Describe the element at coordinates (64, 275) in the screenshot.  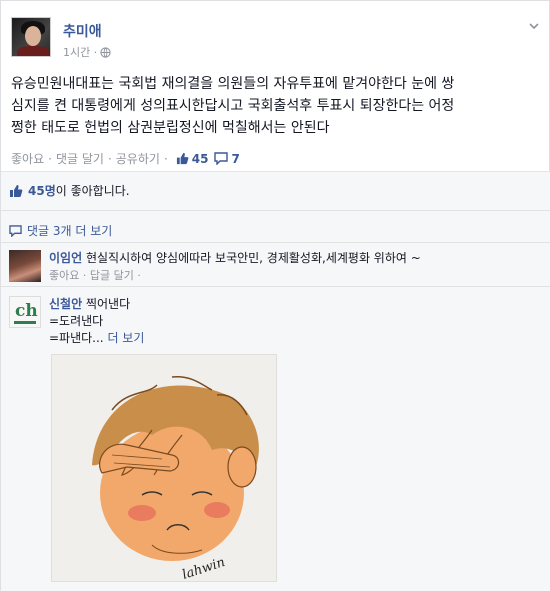
I see `comment-like-link: 좋아요` at that location.